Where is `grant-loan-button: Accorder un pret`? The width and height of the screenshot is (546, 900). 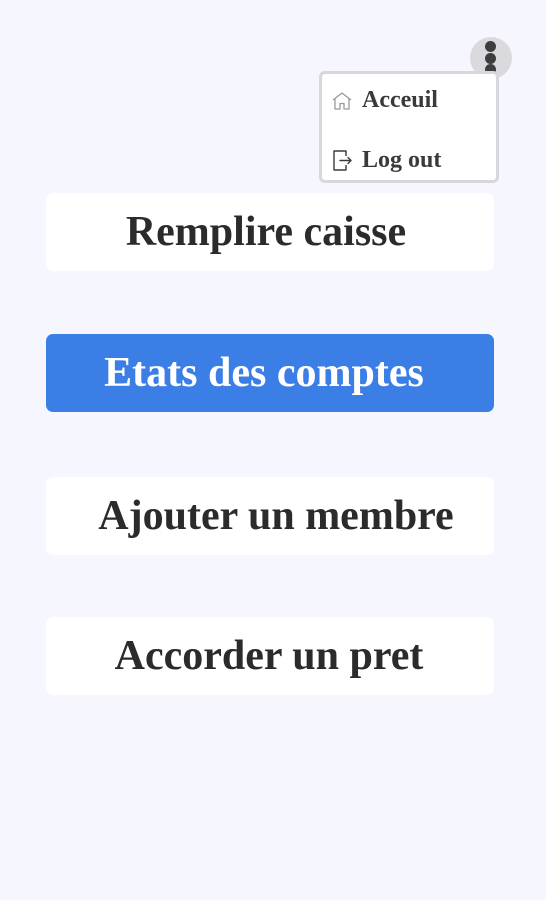
grant-loan-button: Accorder un pret is located at coordinates (270, 656).